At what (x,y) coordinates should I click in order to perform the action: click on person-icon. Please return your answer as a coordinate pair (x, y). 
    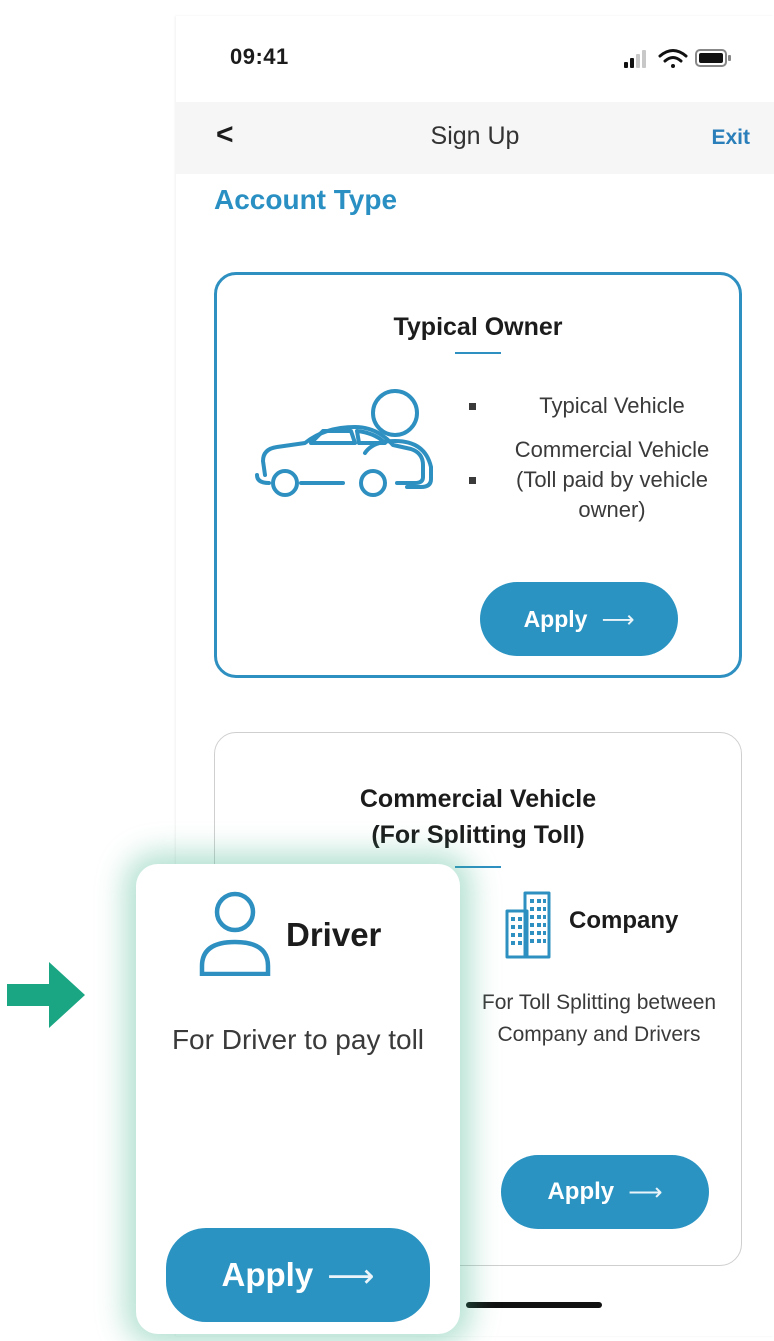
    Looking at the image, I should click on (235, 933).